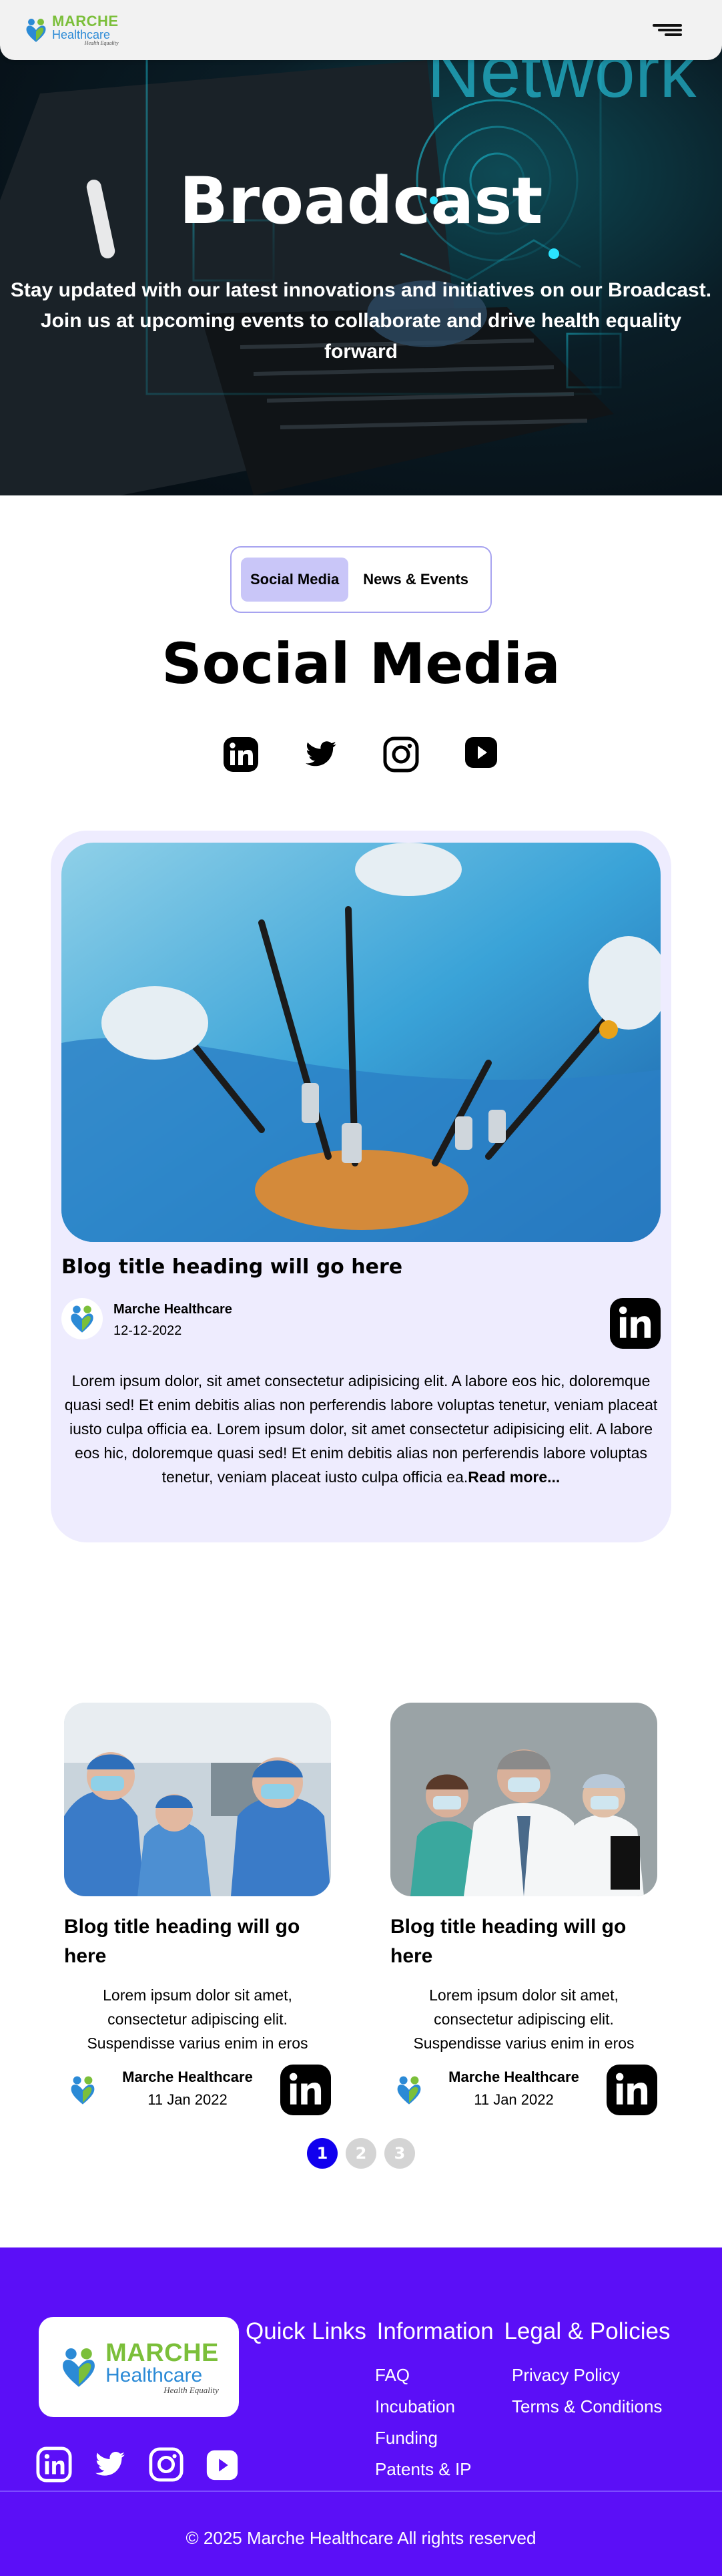  What do you see at coordinates (361, 663) in the screenshot?
I see `section-title: Social Media` at bounding box center [361, 663].